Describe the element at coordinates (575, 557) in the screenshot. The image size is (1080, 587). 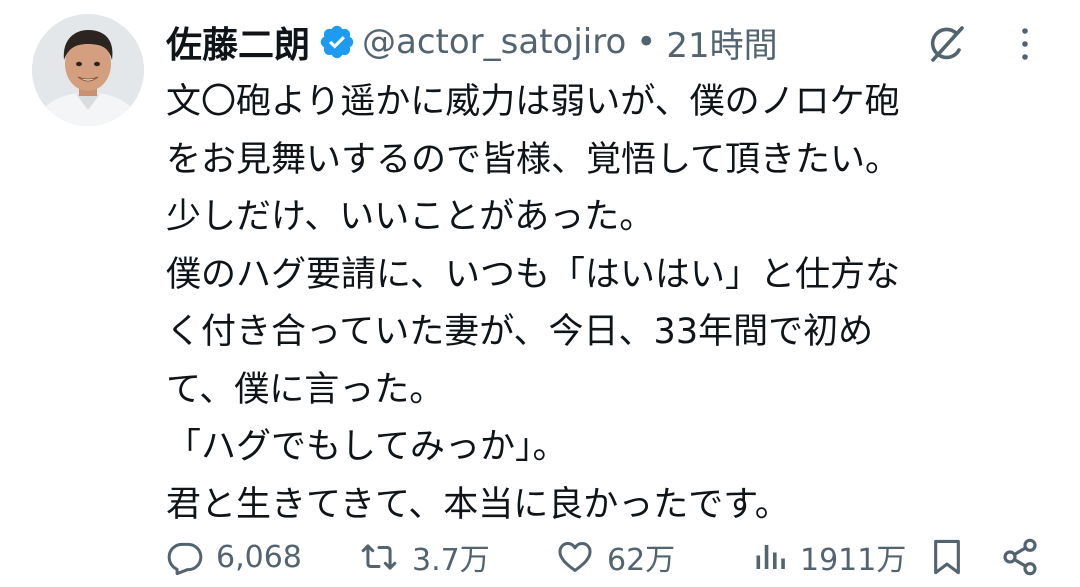
I see `heart-icon` at that location.